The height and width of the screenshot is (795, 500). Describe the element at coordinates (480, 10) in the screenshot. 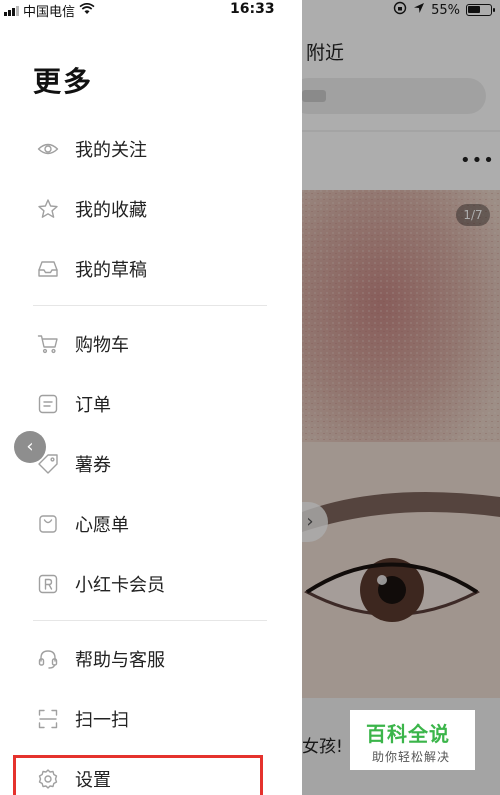

I see `battery-icon` at that location.